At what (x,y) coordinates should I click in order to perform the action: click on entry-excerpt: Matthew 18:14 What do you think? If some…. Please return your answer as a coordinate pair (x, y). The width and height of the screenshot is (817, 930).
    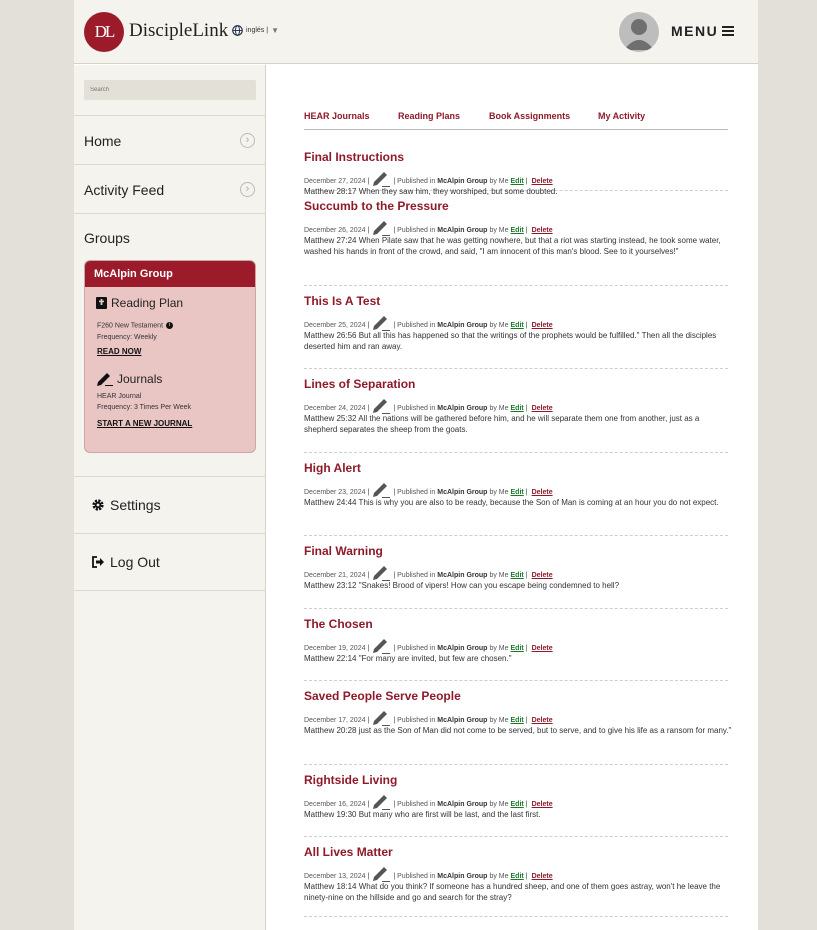
    Looking at the image, I should click on (512, 892).